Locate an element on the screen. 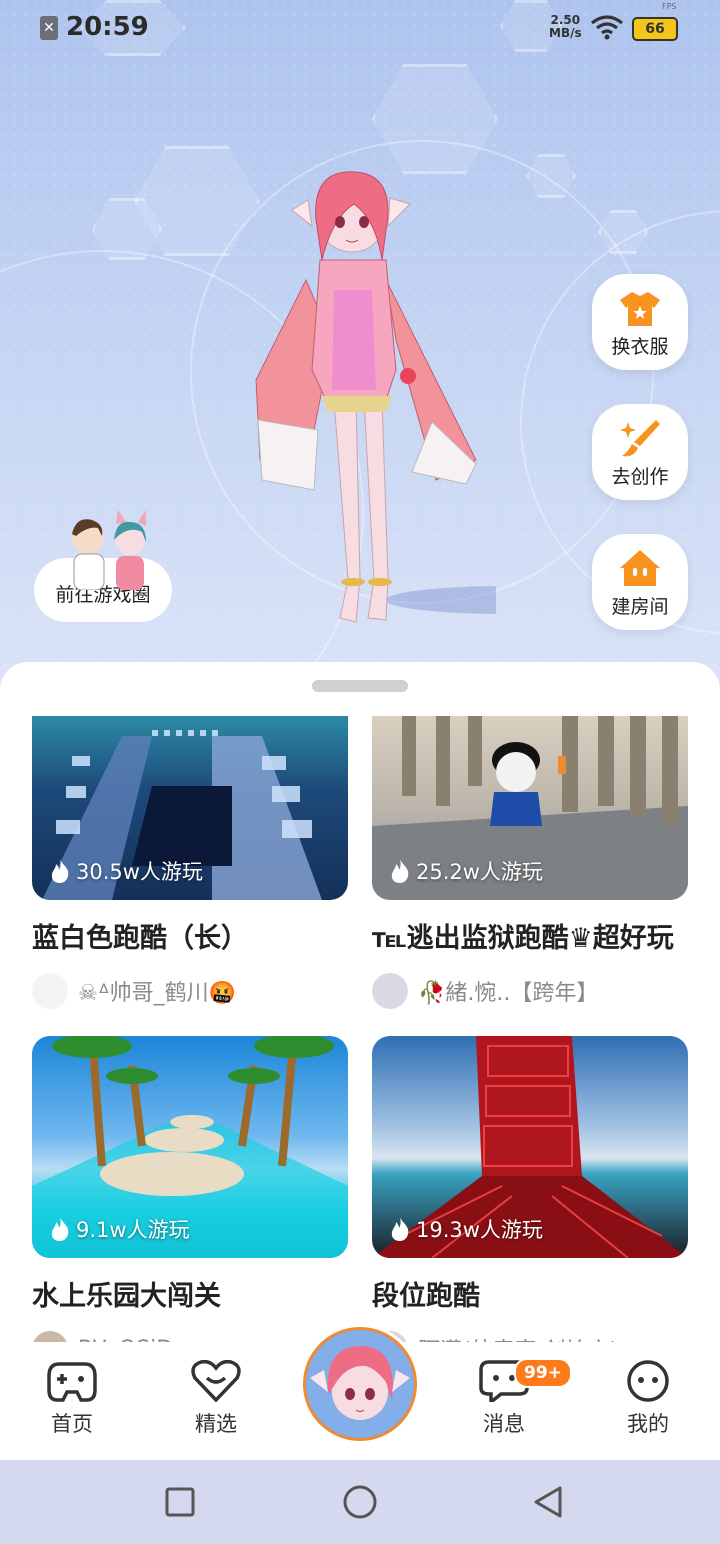 This screenshot has height=1544, width=720. build-room-label: 建房间 is located at coordinates (640, 607).